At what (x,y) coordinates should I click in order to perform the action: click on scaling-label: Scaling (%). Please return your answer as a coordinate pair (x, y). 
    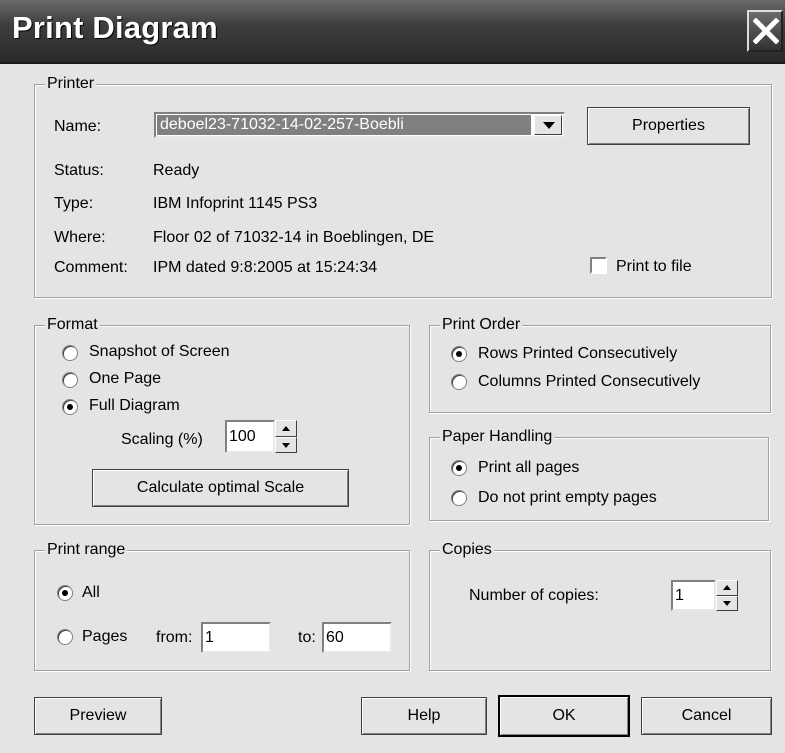
    Looking at the image, I should click on (162, 439).